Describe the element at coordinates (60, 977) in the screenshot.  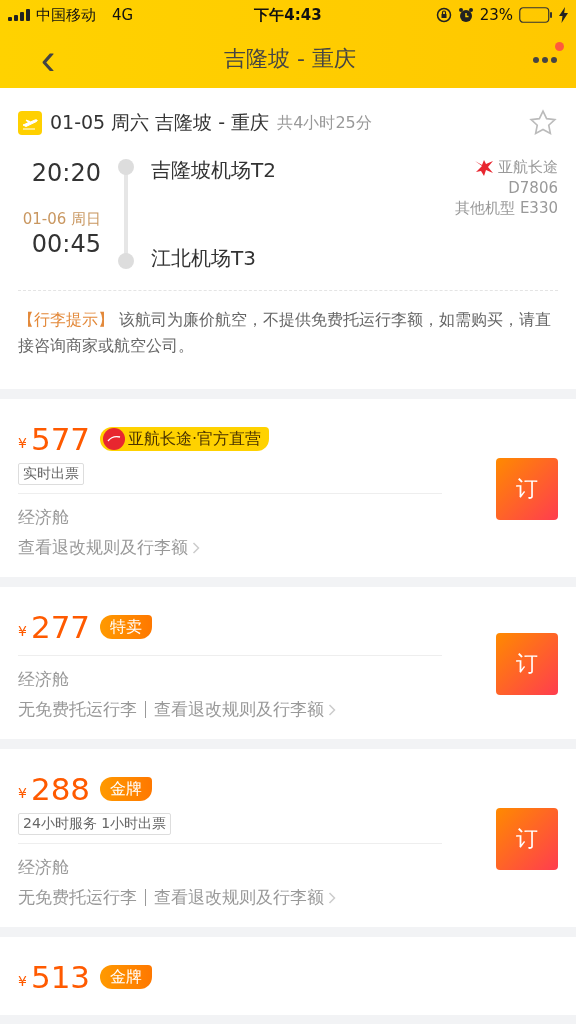
I see `fare-price: 513` at that location.